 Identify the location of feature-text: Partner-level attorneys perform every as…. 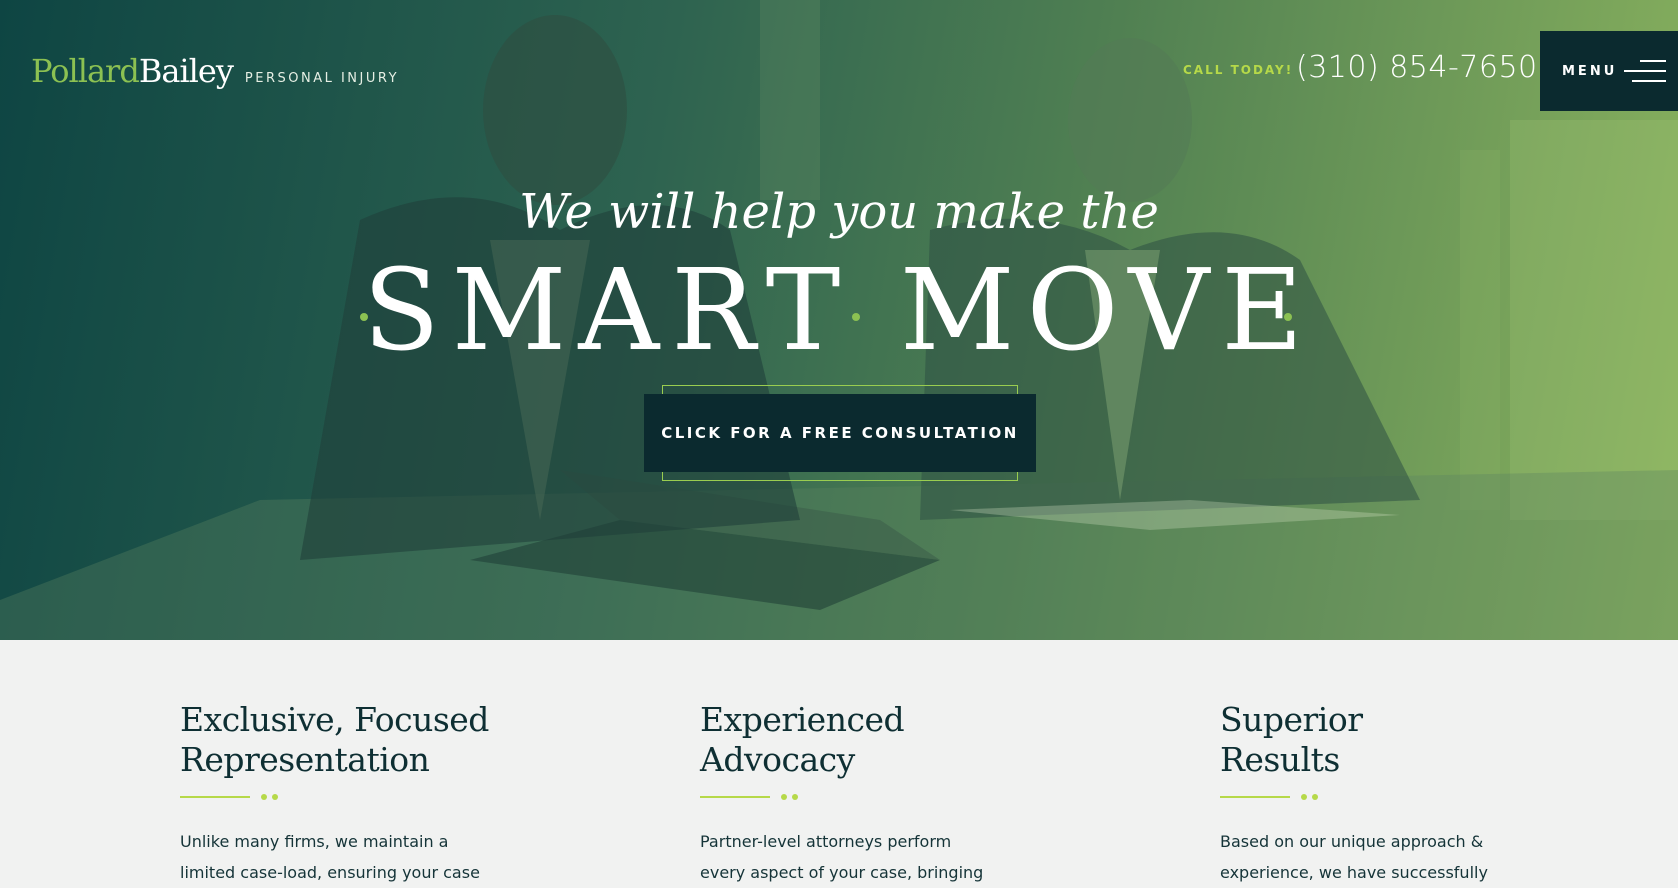
(860, 857).